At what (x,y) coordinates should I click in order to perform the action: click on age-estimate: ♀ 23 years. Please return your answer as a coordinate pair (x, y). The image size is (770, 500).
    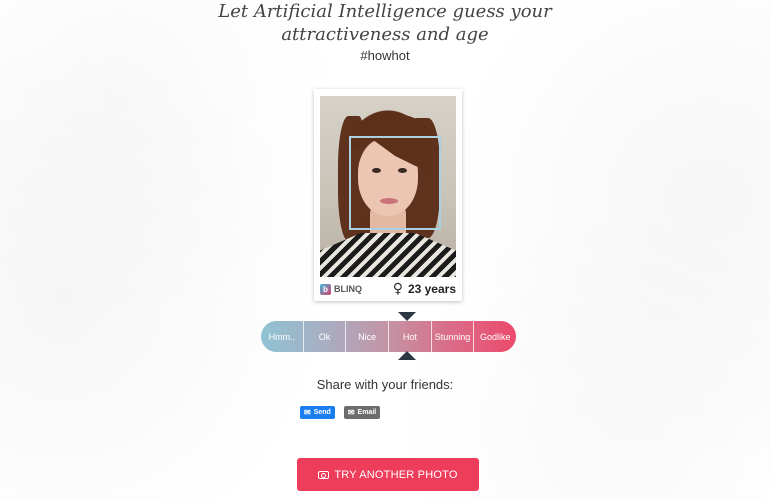
    Looking at the image, I should click on (424, 289).